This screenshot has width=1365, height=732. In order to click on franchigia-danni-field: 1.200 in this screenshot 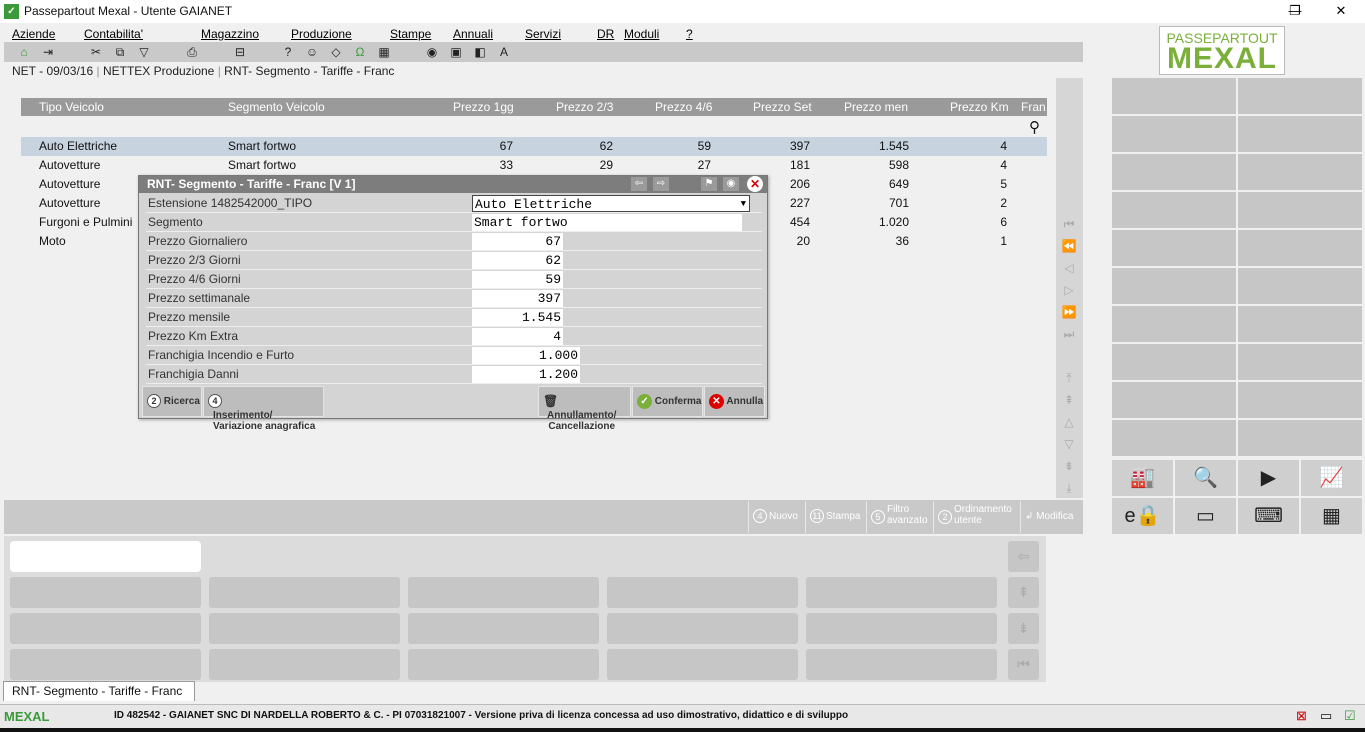, I will do `click(526, 374)`.